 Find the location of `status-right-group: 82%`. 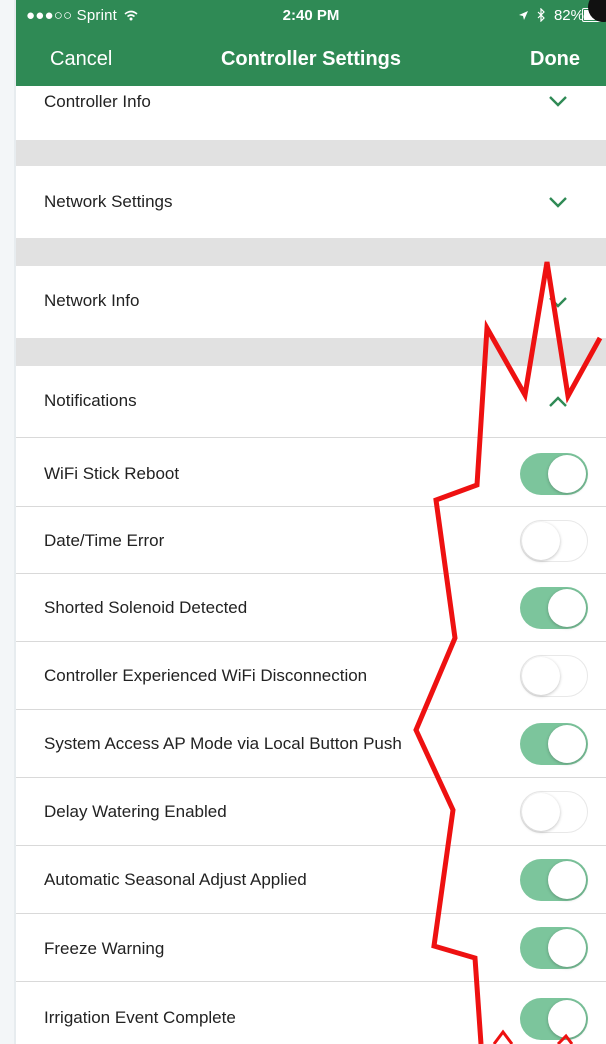

status-right-group: 82% is located at coordinates (551, 15).